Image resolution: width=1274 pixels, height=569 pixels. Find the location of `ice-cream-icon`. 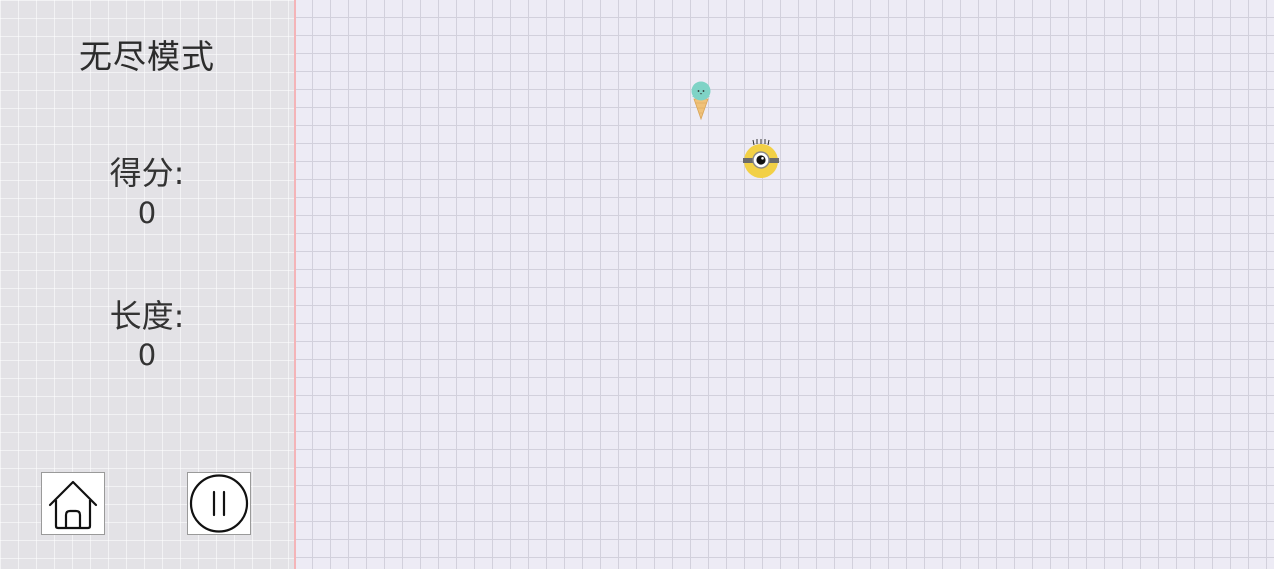

ice-cream-icon is located at coordinates (701, 101).